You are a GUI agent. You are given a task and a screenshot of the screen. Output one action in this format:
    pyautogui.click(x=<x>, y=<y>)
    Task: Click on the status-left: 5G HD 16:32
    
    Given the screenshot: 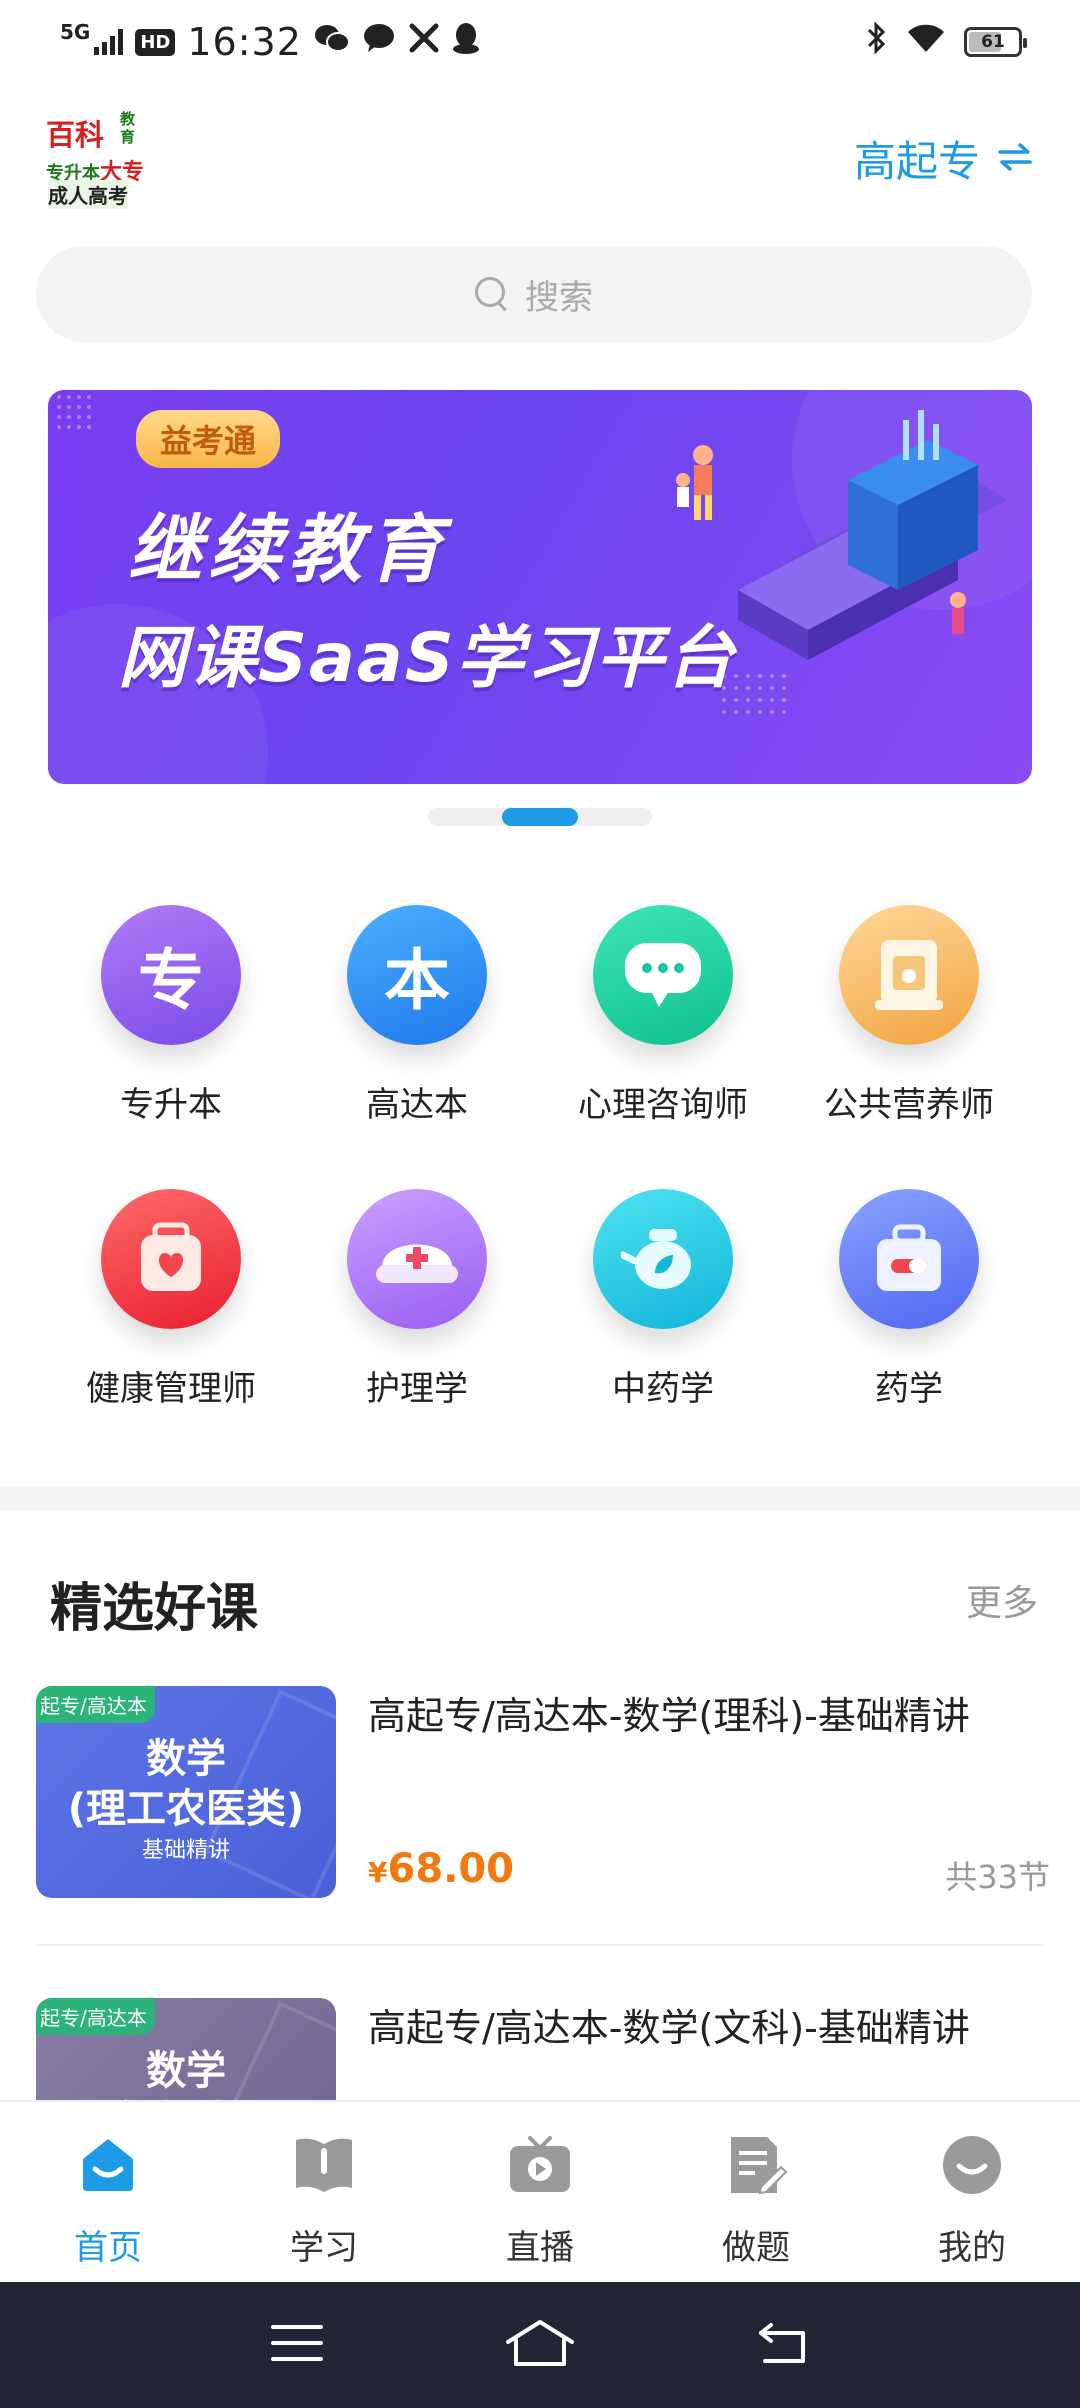 What is the action you would take?
    pyautogui.click(x=270, y=42)
    